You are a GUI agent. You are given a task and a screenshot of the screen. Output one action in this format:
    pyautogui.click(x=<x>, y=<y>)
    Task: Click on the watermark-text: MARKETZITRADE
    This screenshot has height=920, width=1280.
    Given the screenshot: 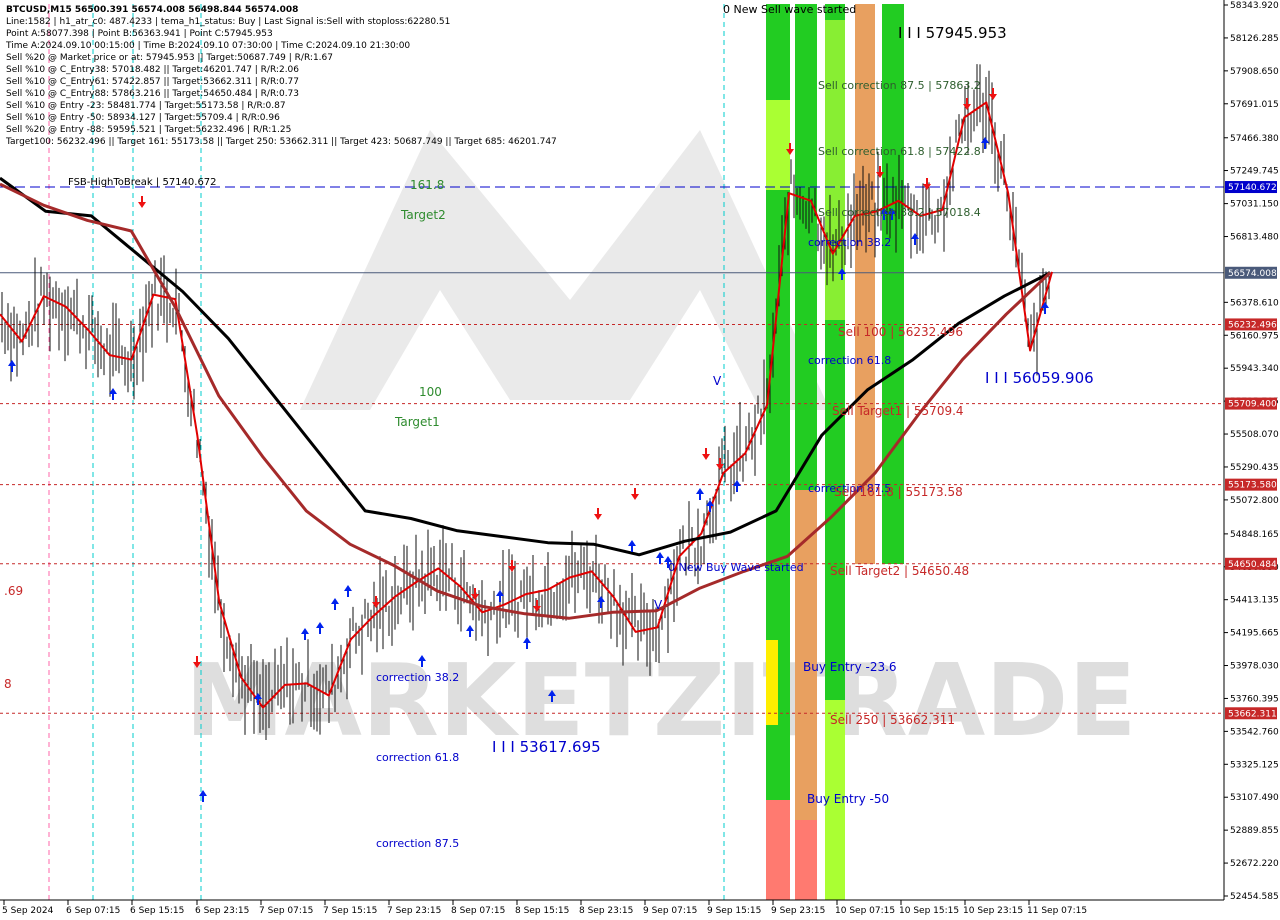 What is the action you would take?
    pyautogui.click(x=661, y=700)
    